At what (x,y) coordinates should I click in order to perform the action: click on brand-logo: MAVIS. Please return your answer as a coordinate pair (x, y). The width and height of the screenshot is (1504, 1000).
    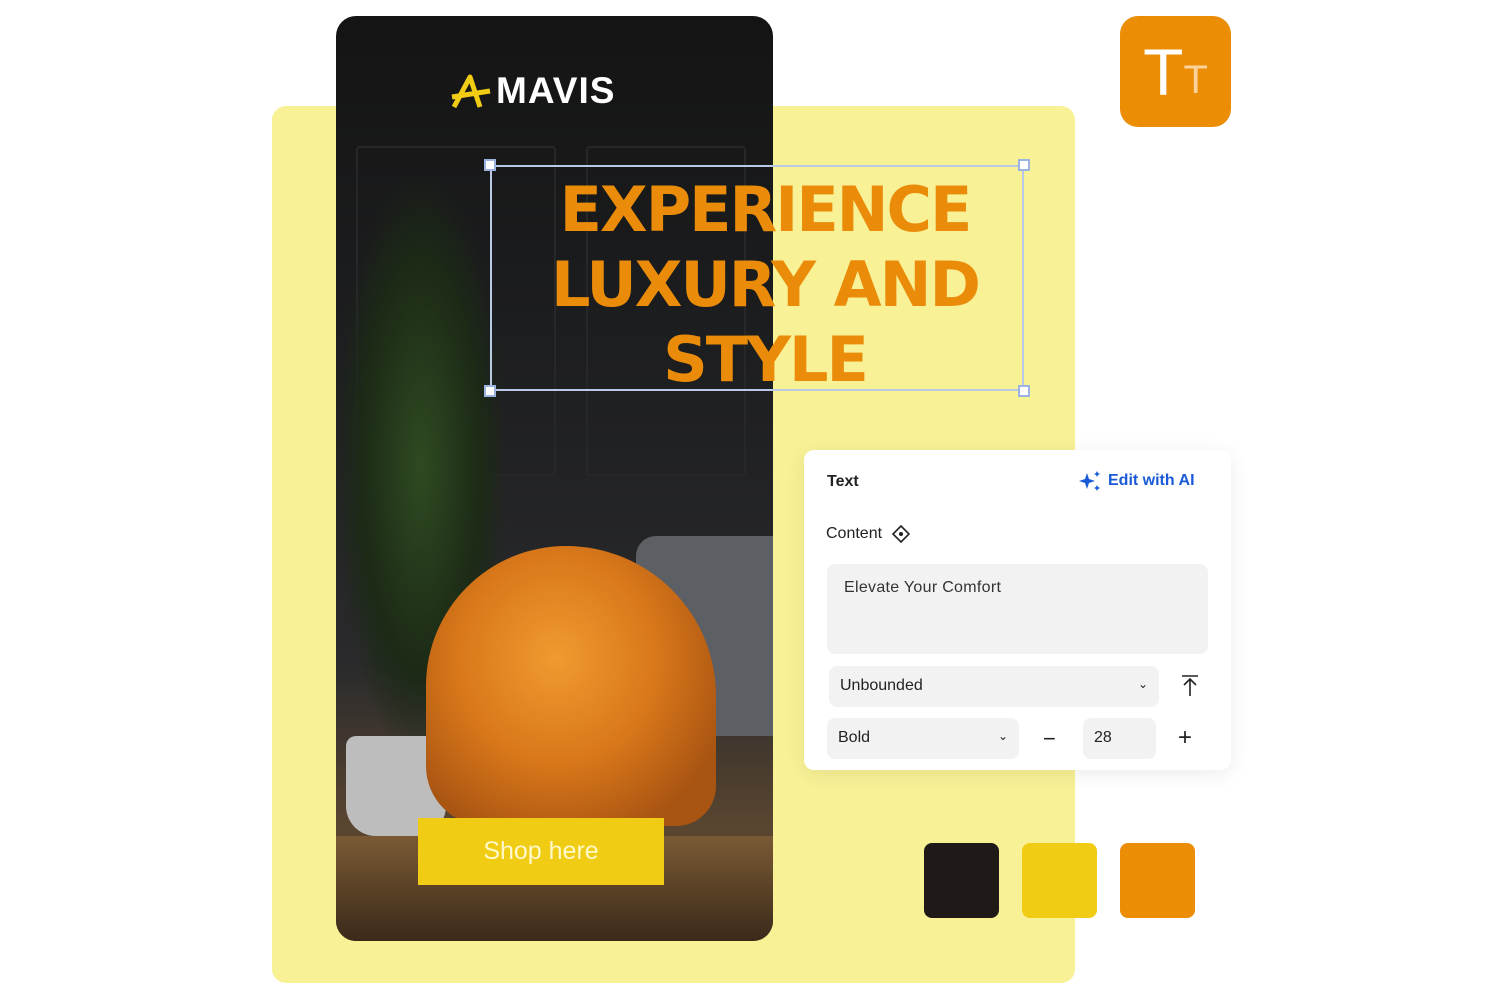
    Looking at the image, I should click on (532, 91).